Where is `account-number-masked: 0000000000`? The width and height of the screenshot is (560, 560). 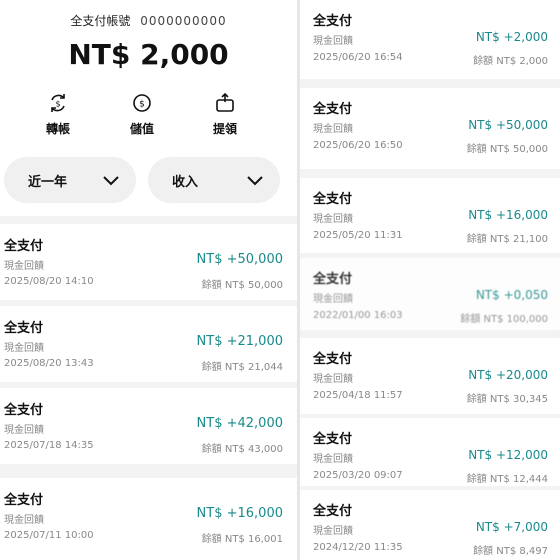
account-number-masked: 0000000000 is located at coordinates (183, 21).